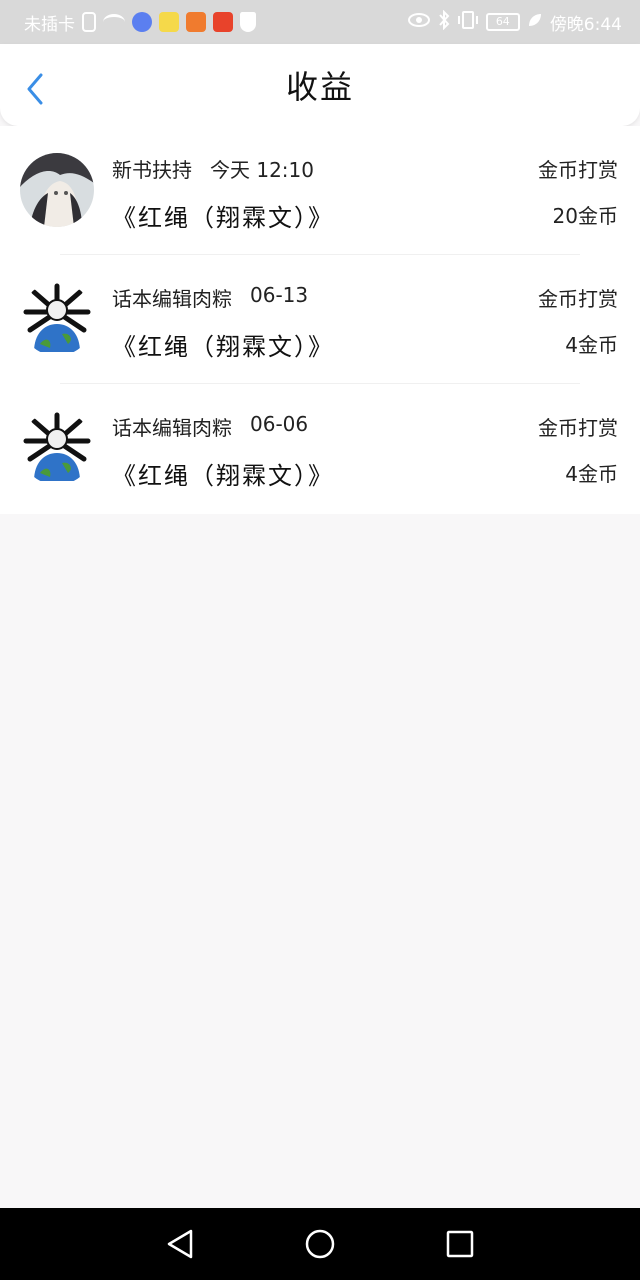  I want to click on system-nav-bar, so click(320, 1244).